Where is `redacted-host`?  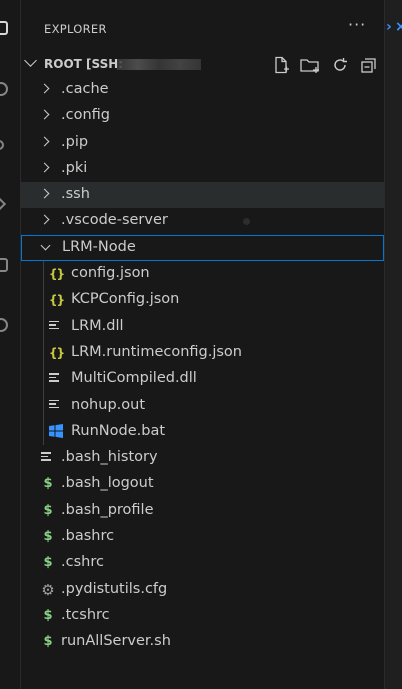
redacted-host is located at coordinates (159, 64).